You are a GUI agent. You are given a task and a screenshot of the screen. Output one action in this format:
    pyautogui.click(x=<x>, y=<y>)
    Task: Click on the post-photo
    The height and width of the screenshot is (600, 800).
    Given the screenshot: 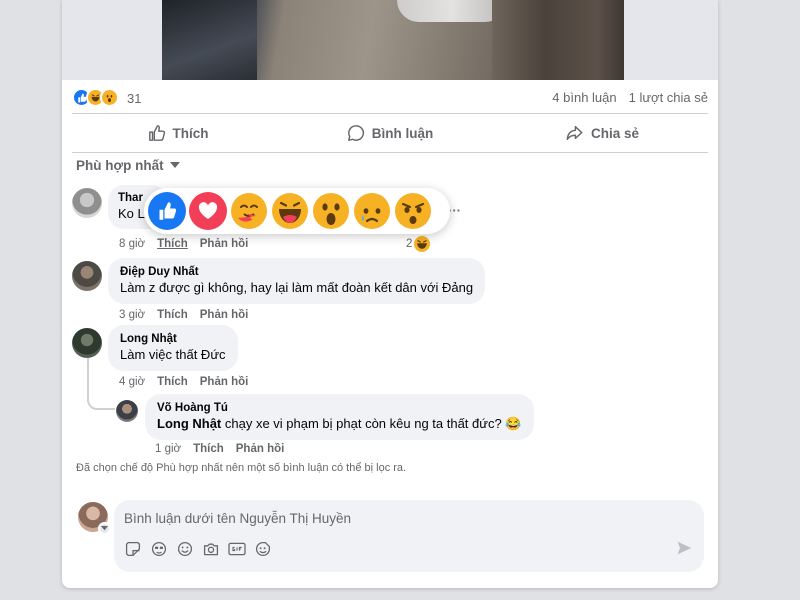 What is the action you would take?
    pyautogui.click(x=390, y=40)
    